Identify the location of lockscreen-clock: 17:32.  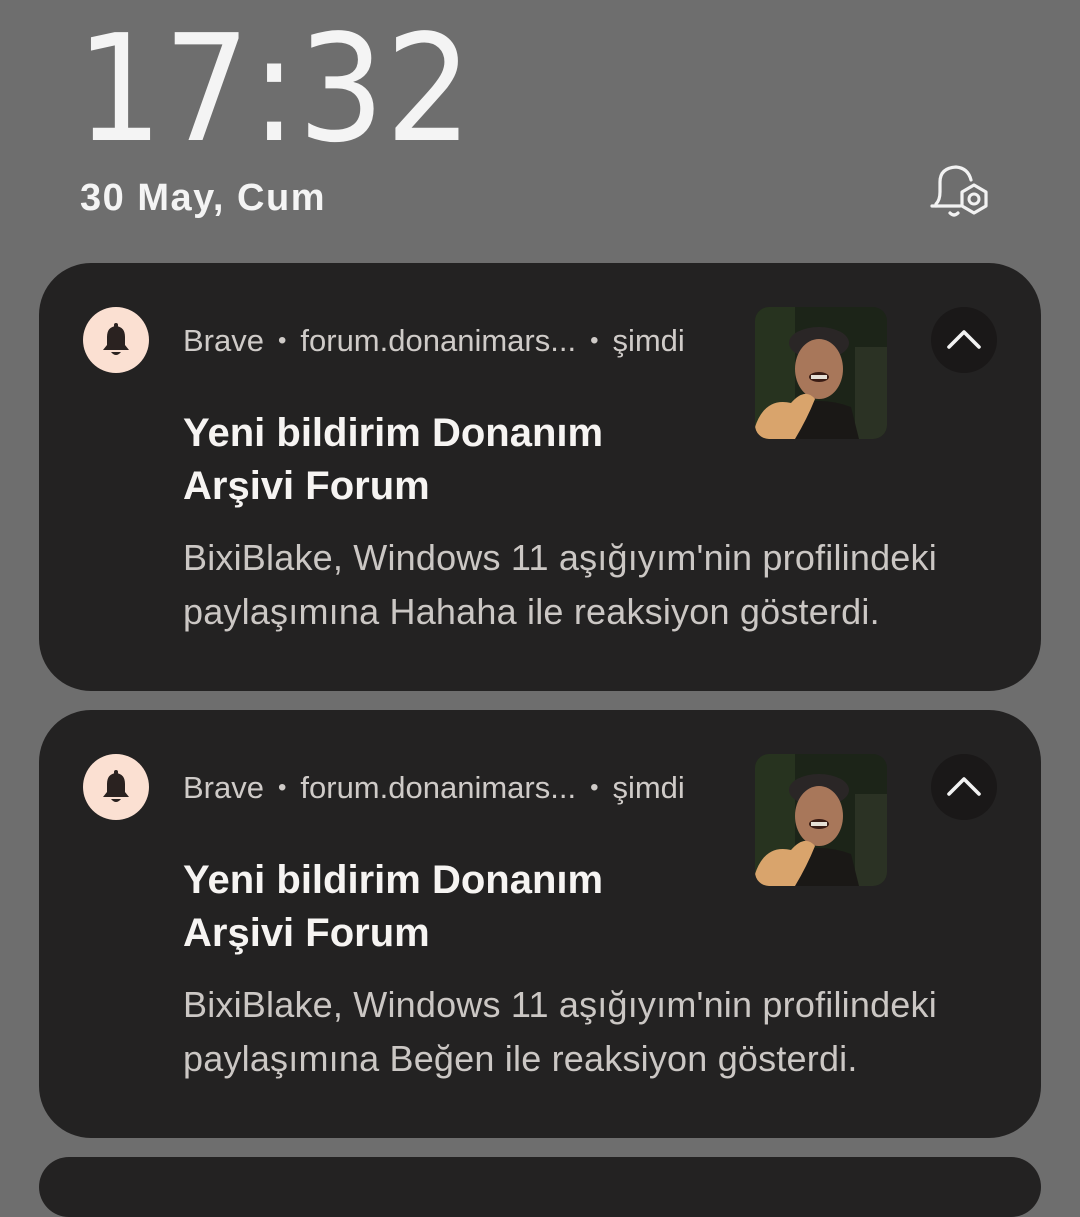
(274, 89).